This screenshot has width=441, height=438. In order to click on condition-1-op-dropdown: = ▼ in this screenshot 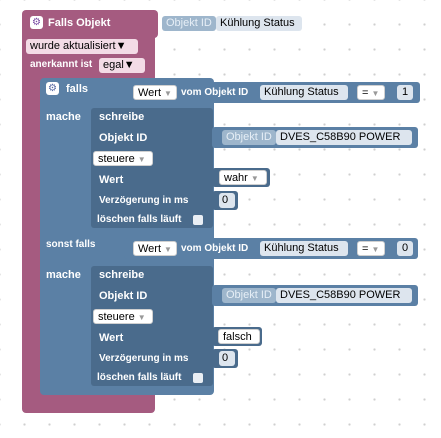, I will do `click(371, 92)`.